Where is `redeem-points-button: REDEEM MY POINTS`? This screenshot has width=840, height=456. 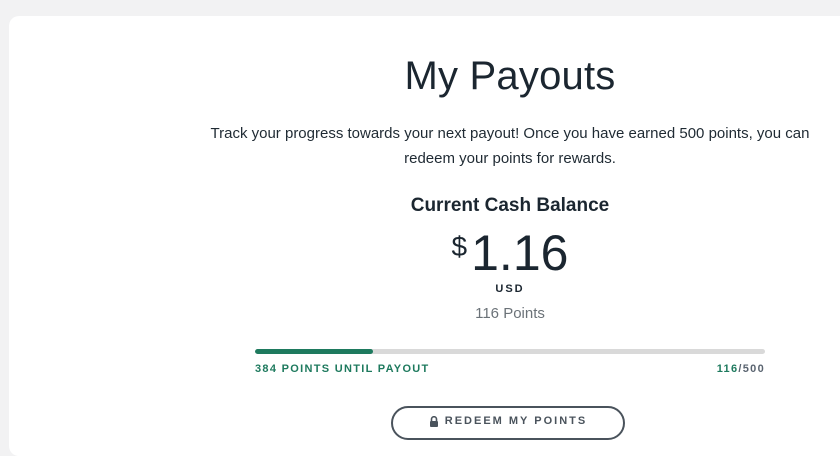 redeem-points-button: REDEEM MY POINTS is located at coordinates (508, 423).